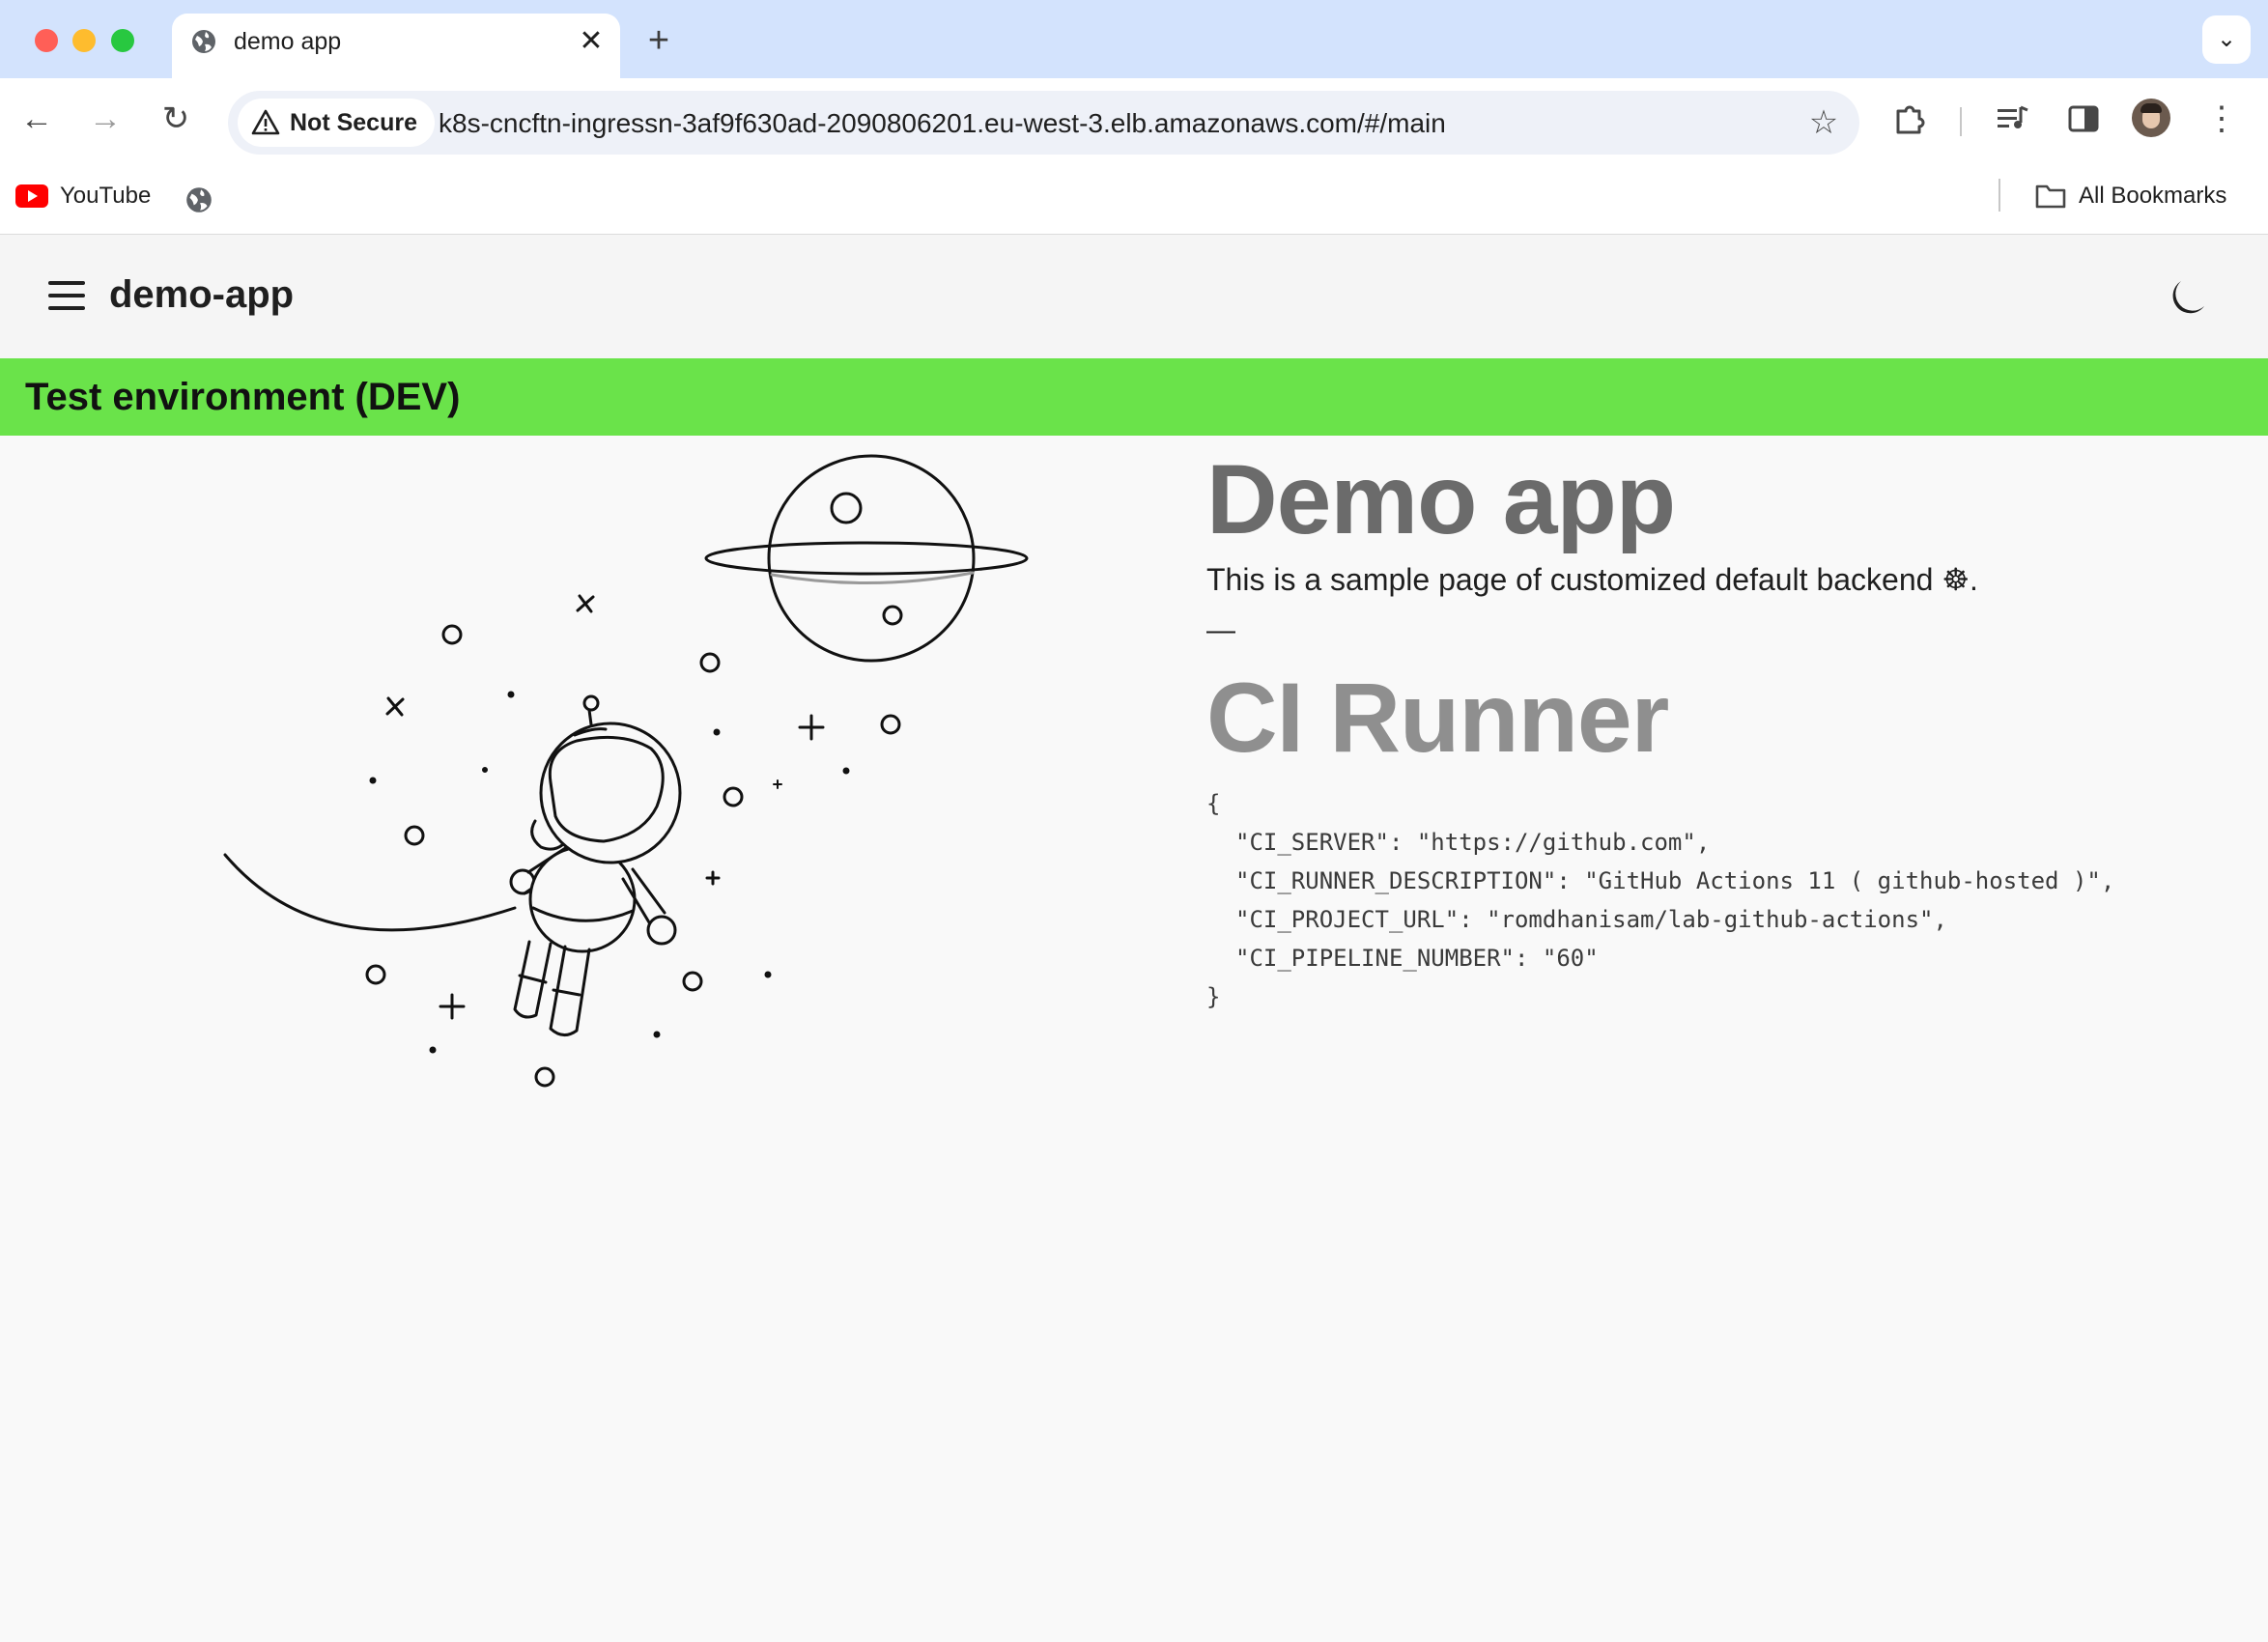  Describe the element at coordinates (122, 41) in the screenshot. I see `window-maximize-button` at that location.